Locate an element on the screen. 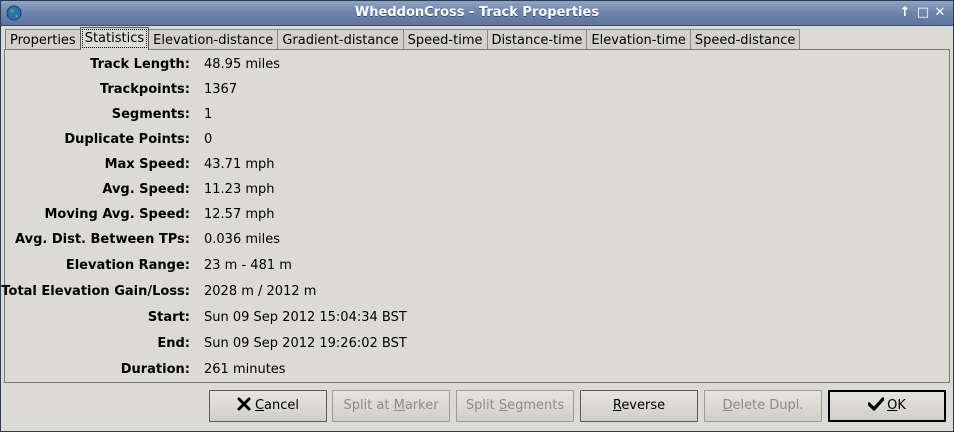 The height and width of the screenshot is (432, 954). split-at-marker-button: Split at Marker is located at coordinates (391, 406).